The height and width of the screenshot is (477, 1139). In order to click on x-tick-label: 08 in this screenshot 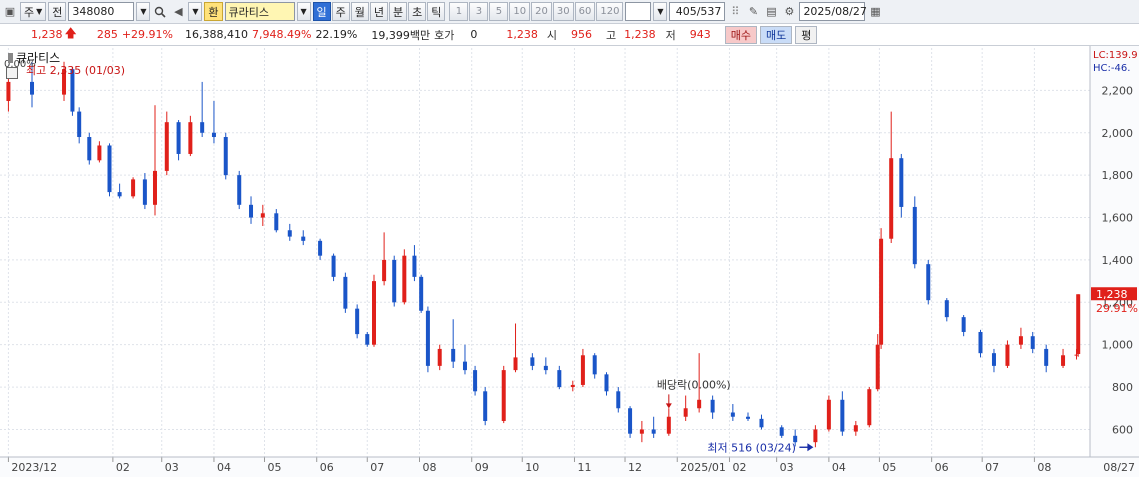, I will do `click(1044, 467)`.